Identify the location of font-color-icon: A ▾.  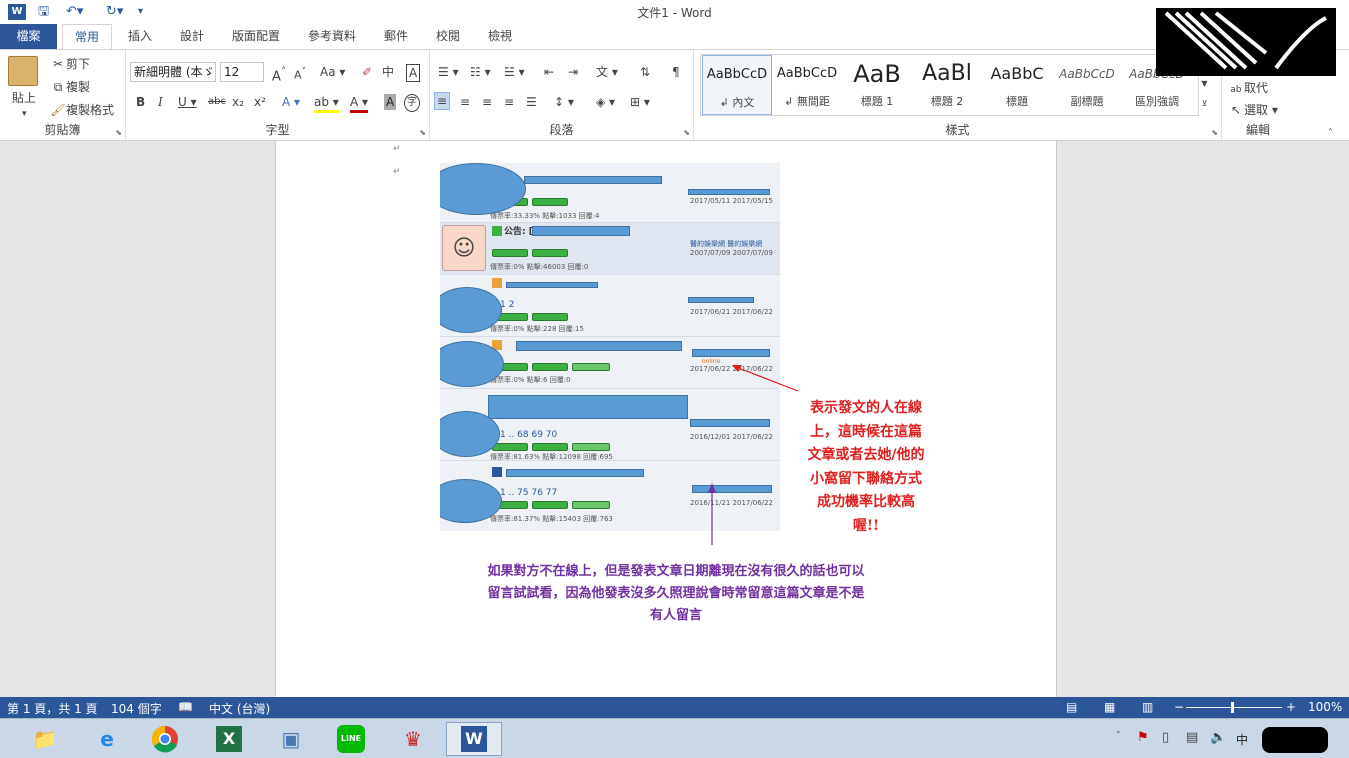
(359, 103).